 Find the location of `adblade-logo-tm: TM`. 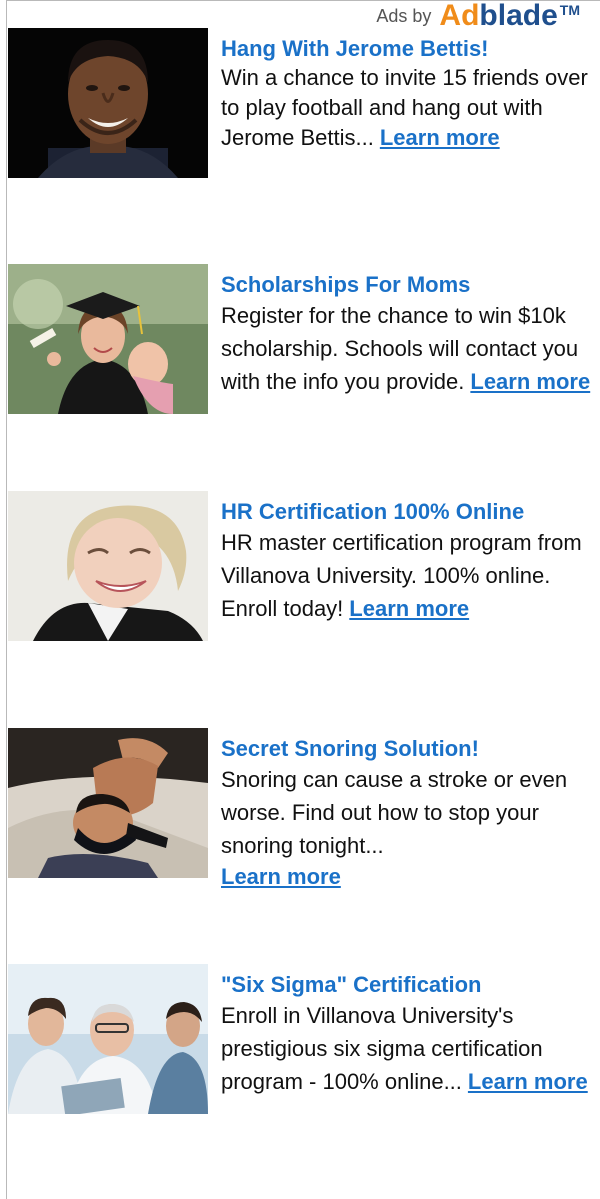

adblade-logo-tm: TM is located at coordinates (569, 10).